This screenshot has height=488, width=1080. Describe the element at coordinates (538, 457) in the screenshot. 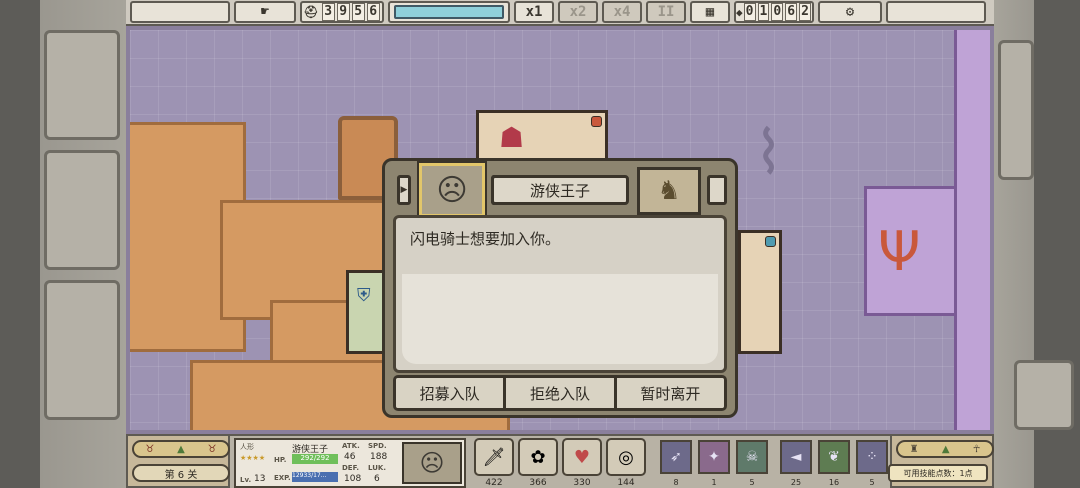

I see `rose-icon: ✿` at that location.